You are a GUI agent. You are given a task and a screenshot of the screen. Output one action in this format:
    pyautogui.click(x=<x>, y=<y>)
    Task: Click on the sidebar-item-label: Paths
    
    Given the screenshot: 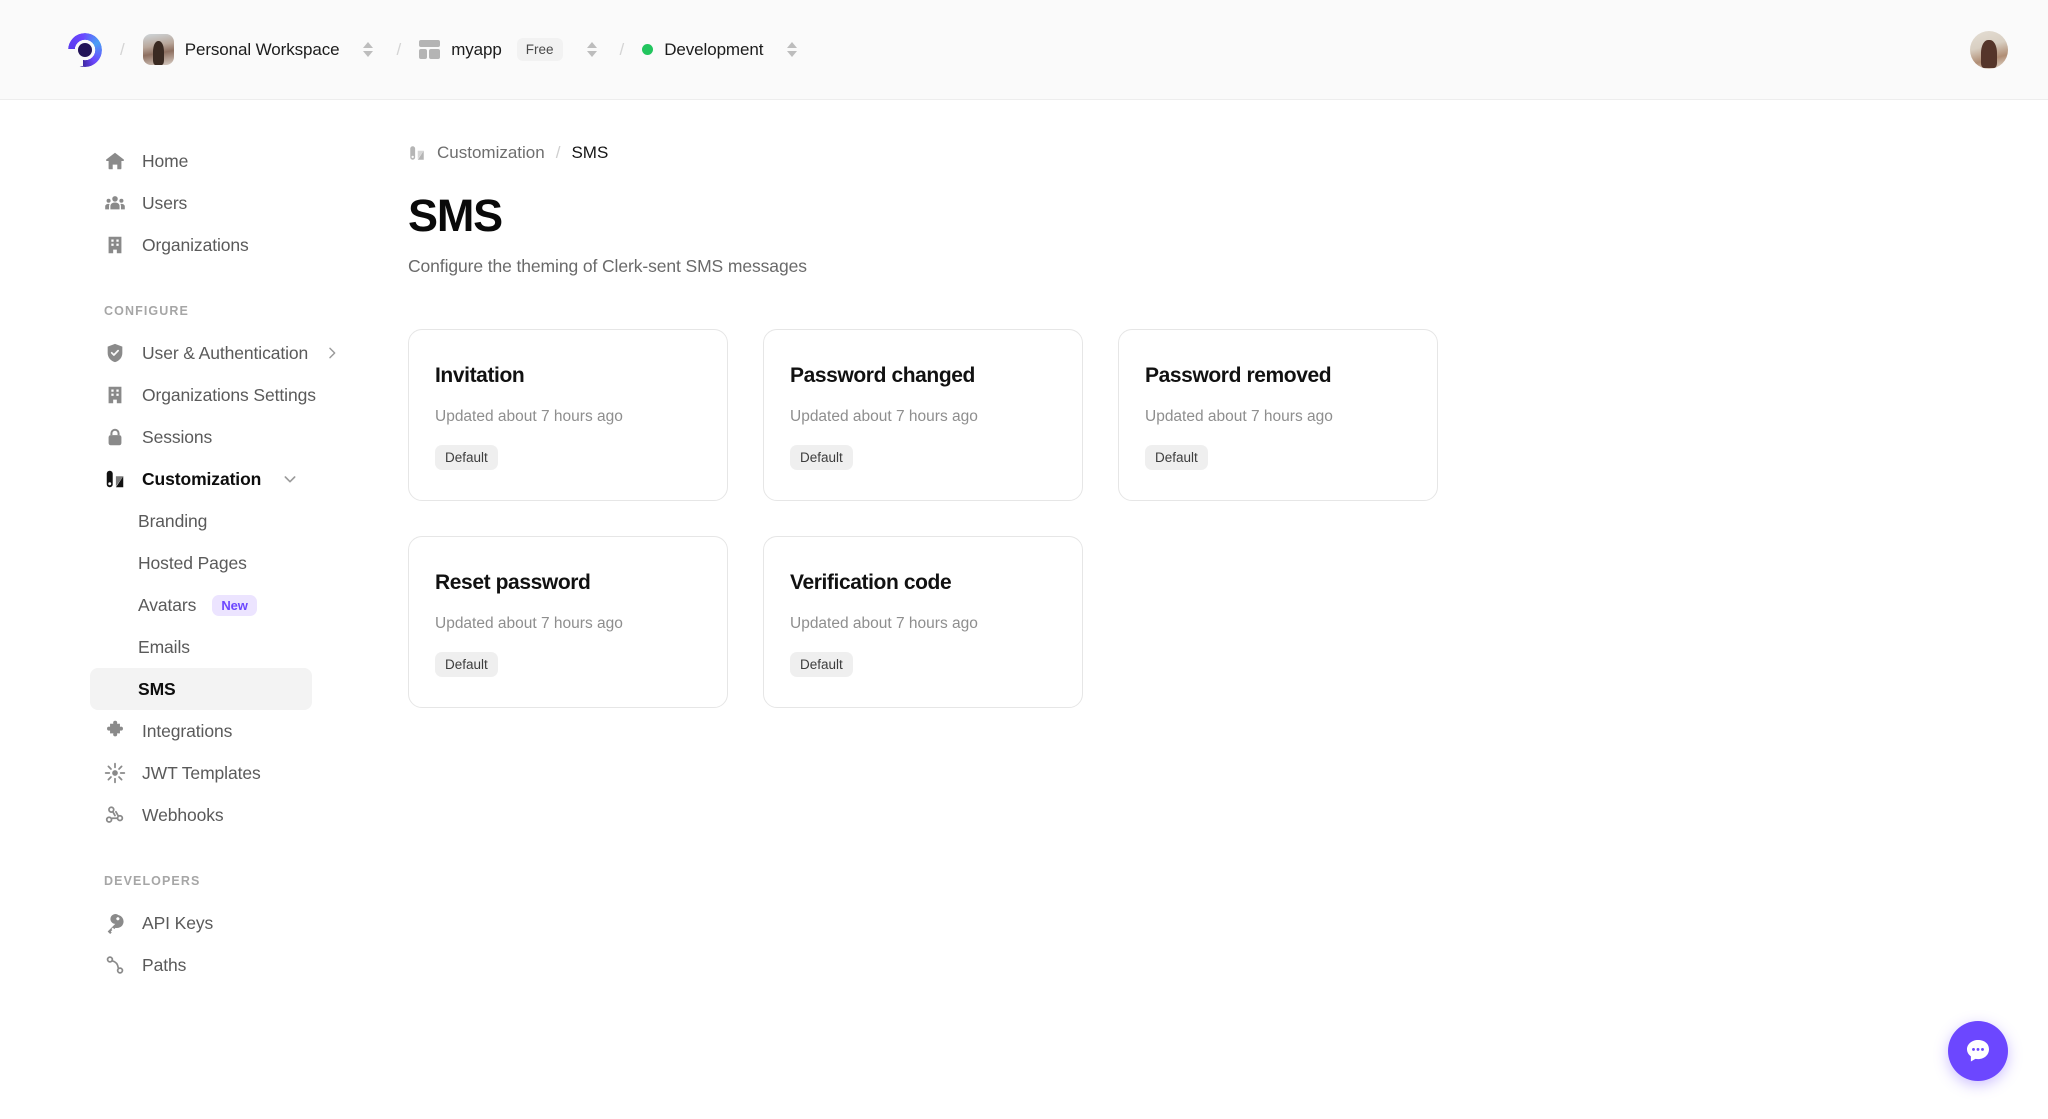 What is the action you would take?
    pyautogui.click(x=164, y=964)
    